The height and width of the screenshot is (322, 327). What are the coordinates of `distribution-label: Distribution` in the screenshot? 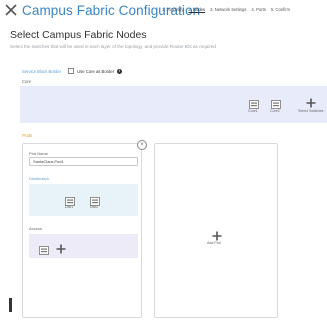 It's located at (39, 178).